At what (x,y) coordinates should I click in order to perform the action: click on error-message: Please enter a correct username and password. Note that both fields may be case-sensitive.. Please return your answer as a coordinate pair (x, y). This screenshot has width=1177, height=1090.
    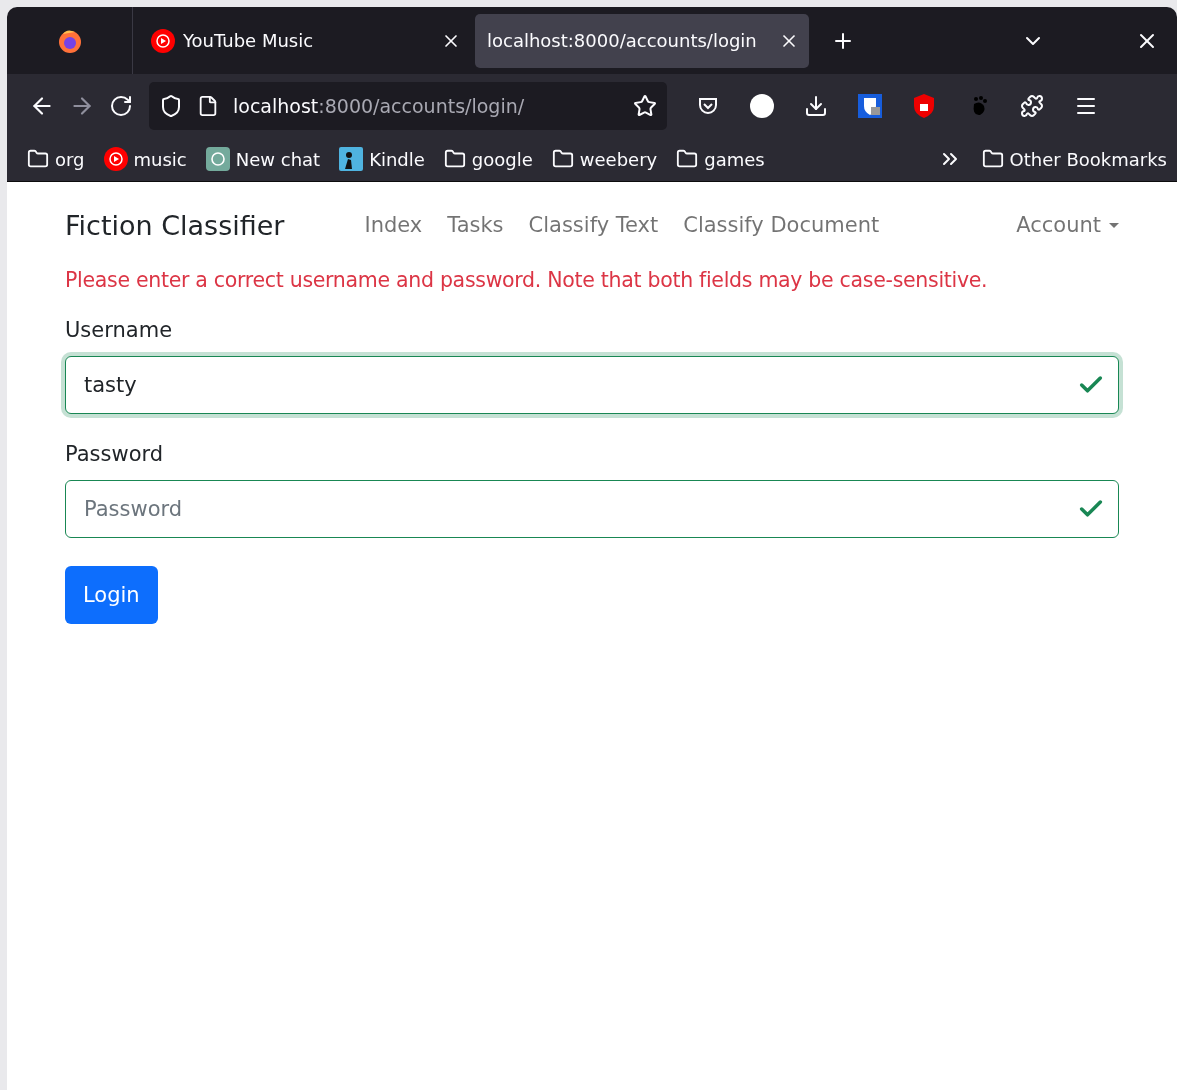
    Looking at the image, I should click on (527, 280).